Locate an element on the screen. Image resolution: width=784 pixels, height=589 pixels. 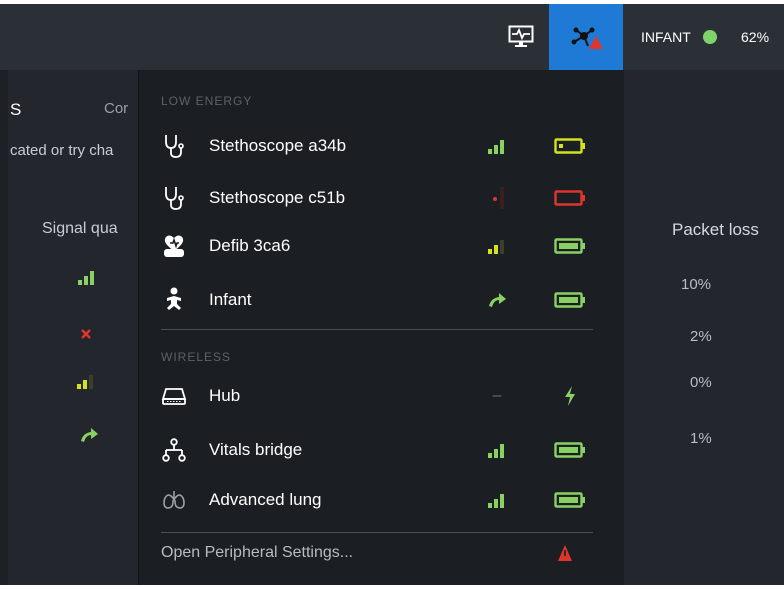
background-hint-text: cated or try cha is located at coordinates (62, 150).